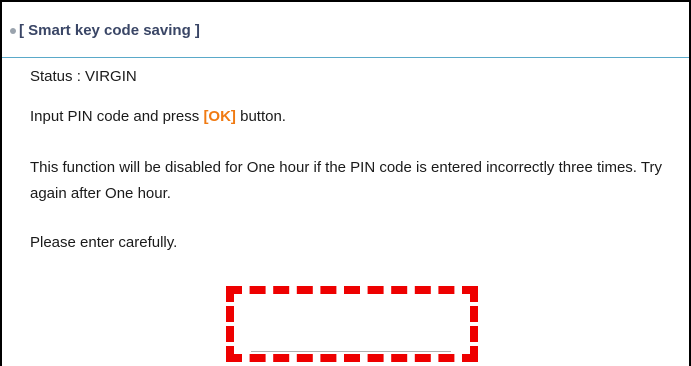  What do you see at coordinates (117, 116) in the screenshot?
I see `instruction-prefix: Input PIN code and press` at bounding box center [117, 116].